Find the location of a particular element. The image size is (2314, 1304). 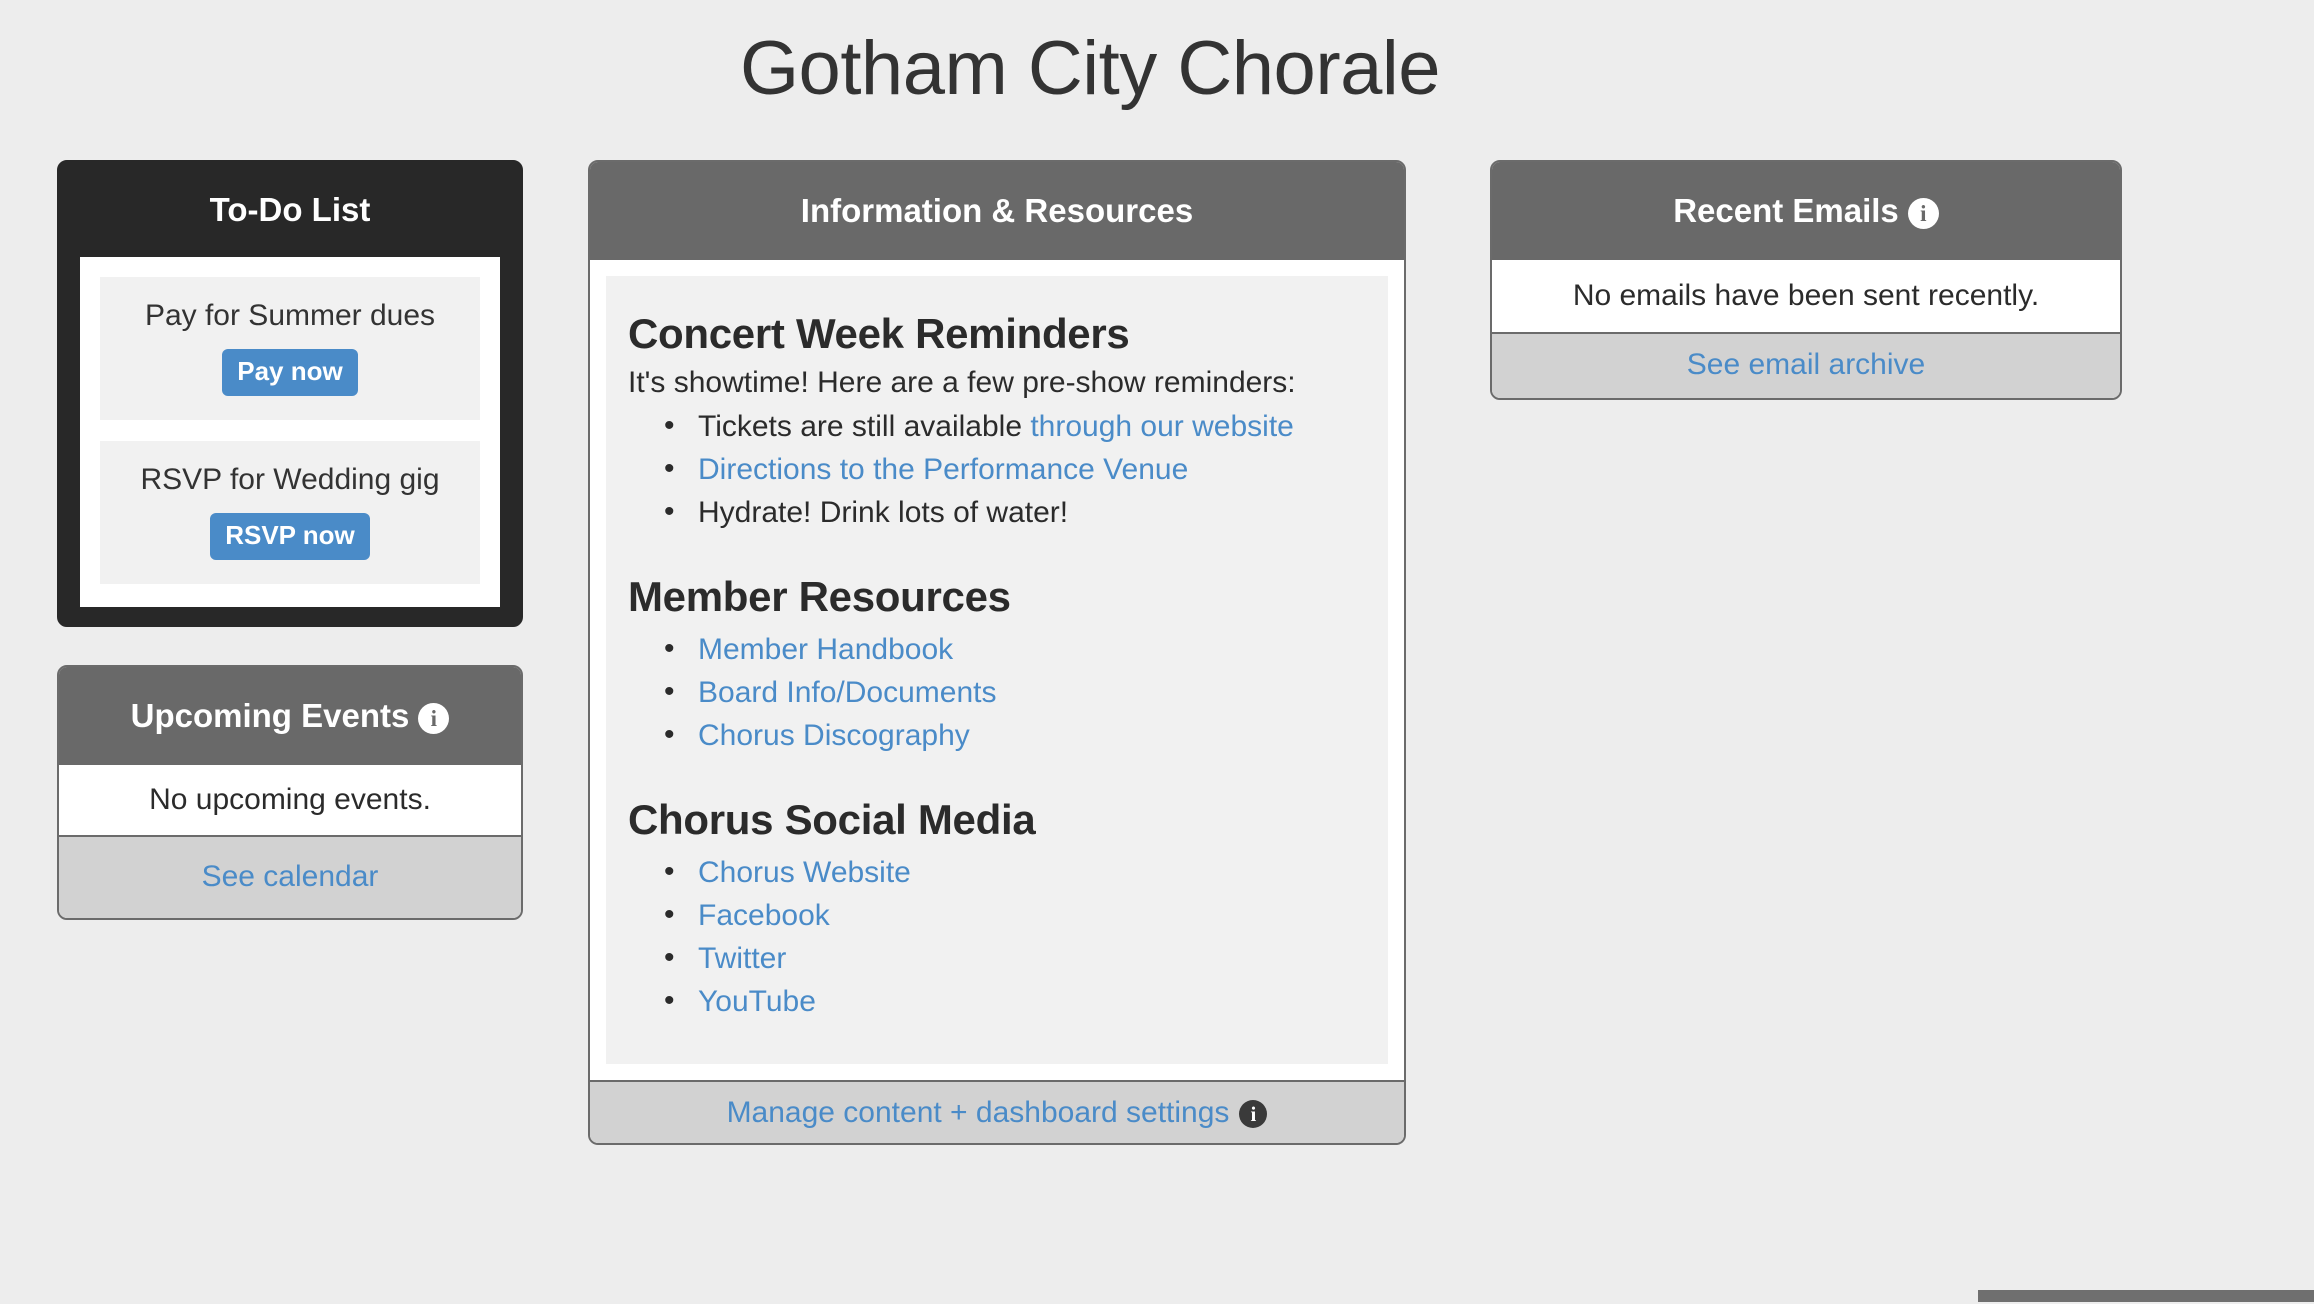

twitter-link: Twitter is located at coordinates (742, 958).